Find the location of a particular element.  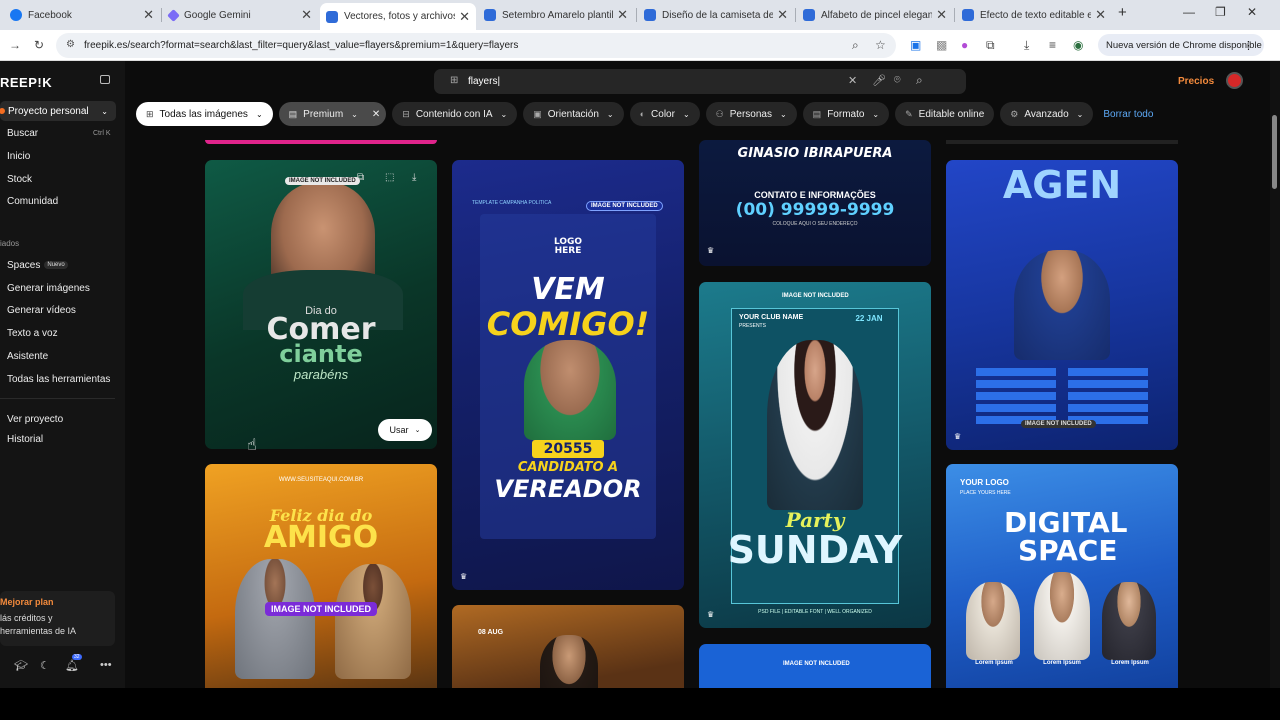

ai-icon: ⊟ is located at coordinates (406, 113).